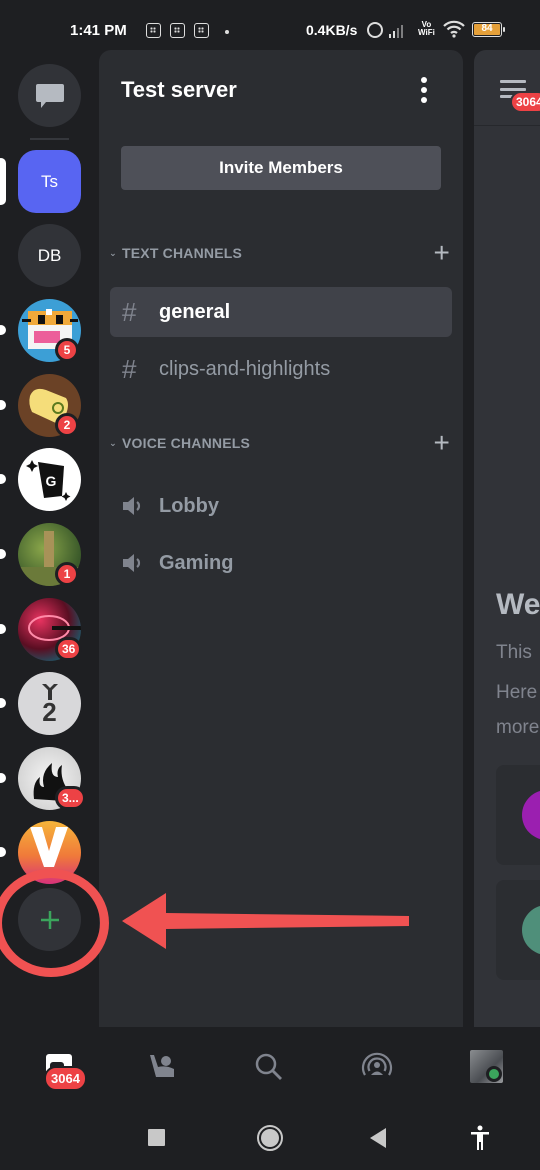 The image size is (540, 1170). I want to click on broadcast-icon, so click(377, 1064).